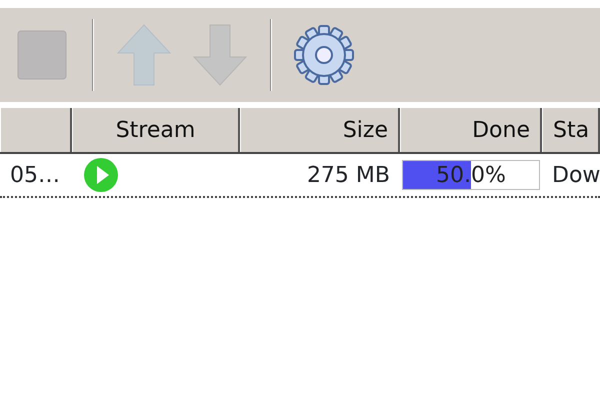 This screenshot has width=600, height=400. I want to click on column-header, so click(36, 130).